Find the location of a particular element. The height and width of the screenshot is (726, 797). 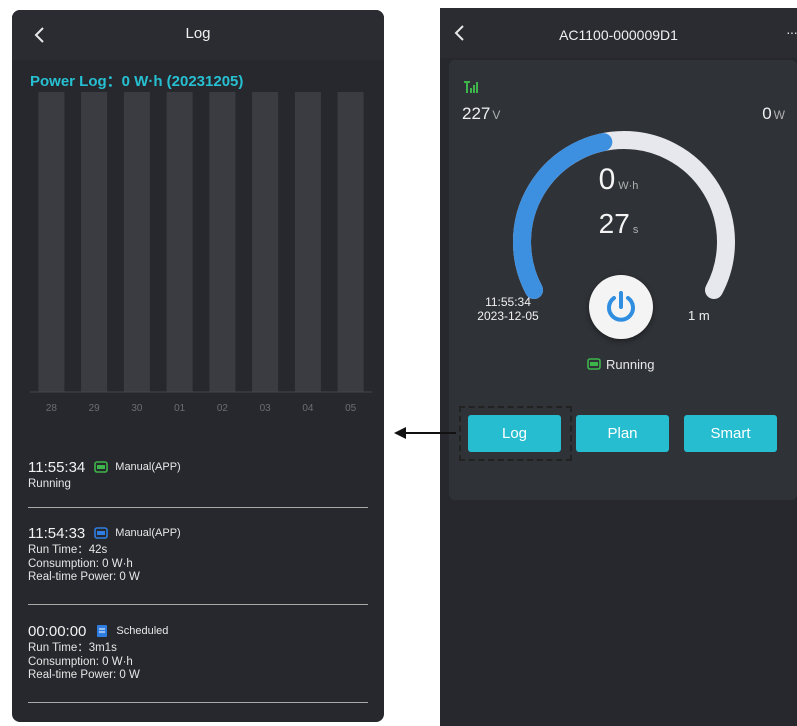

chart-x-tick-label: 04 is located at coordinates (308, 408).